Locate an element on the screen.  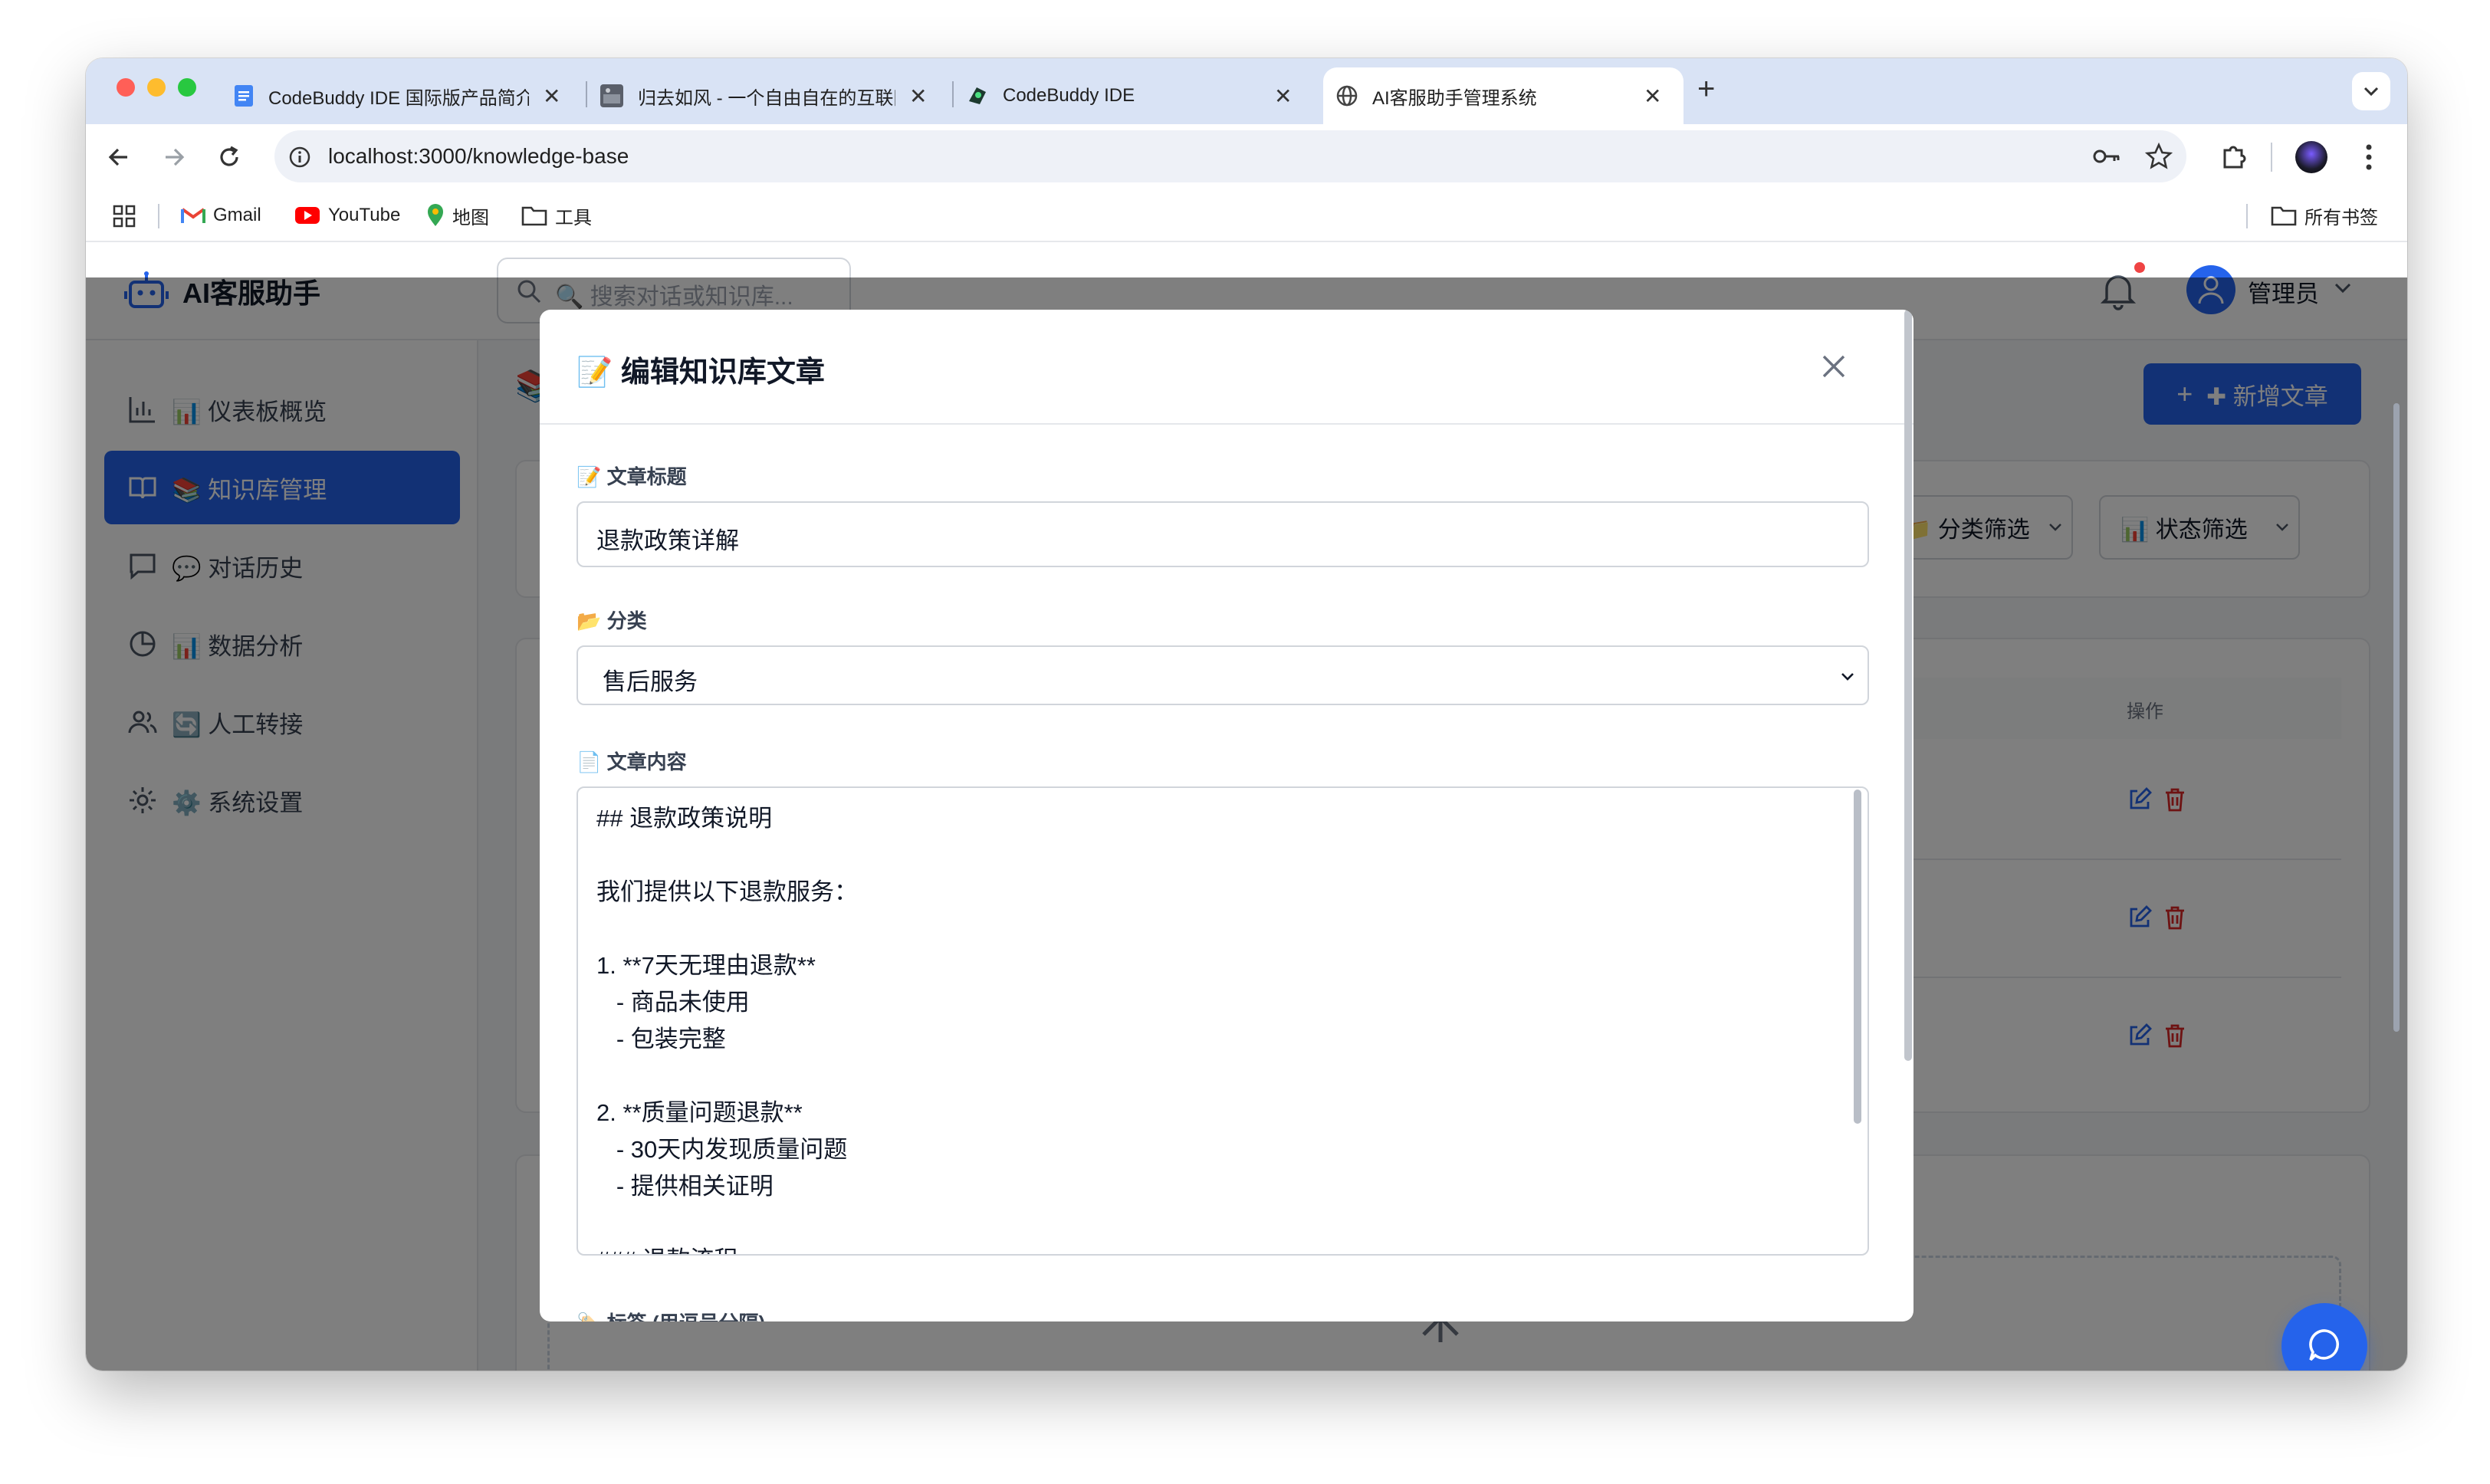
tab-ai-service: AI客服助手管理系统 ✕ is located at coordinates (1503, 95).